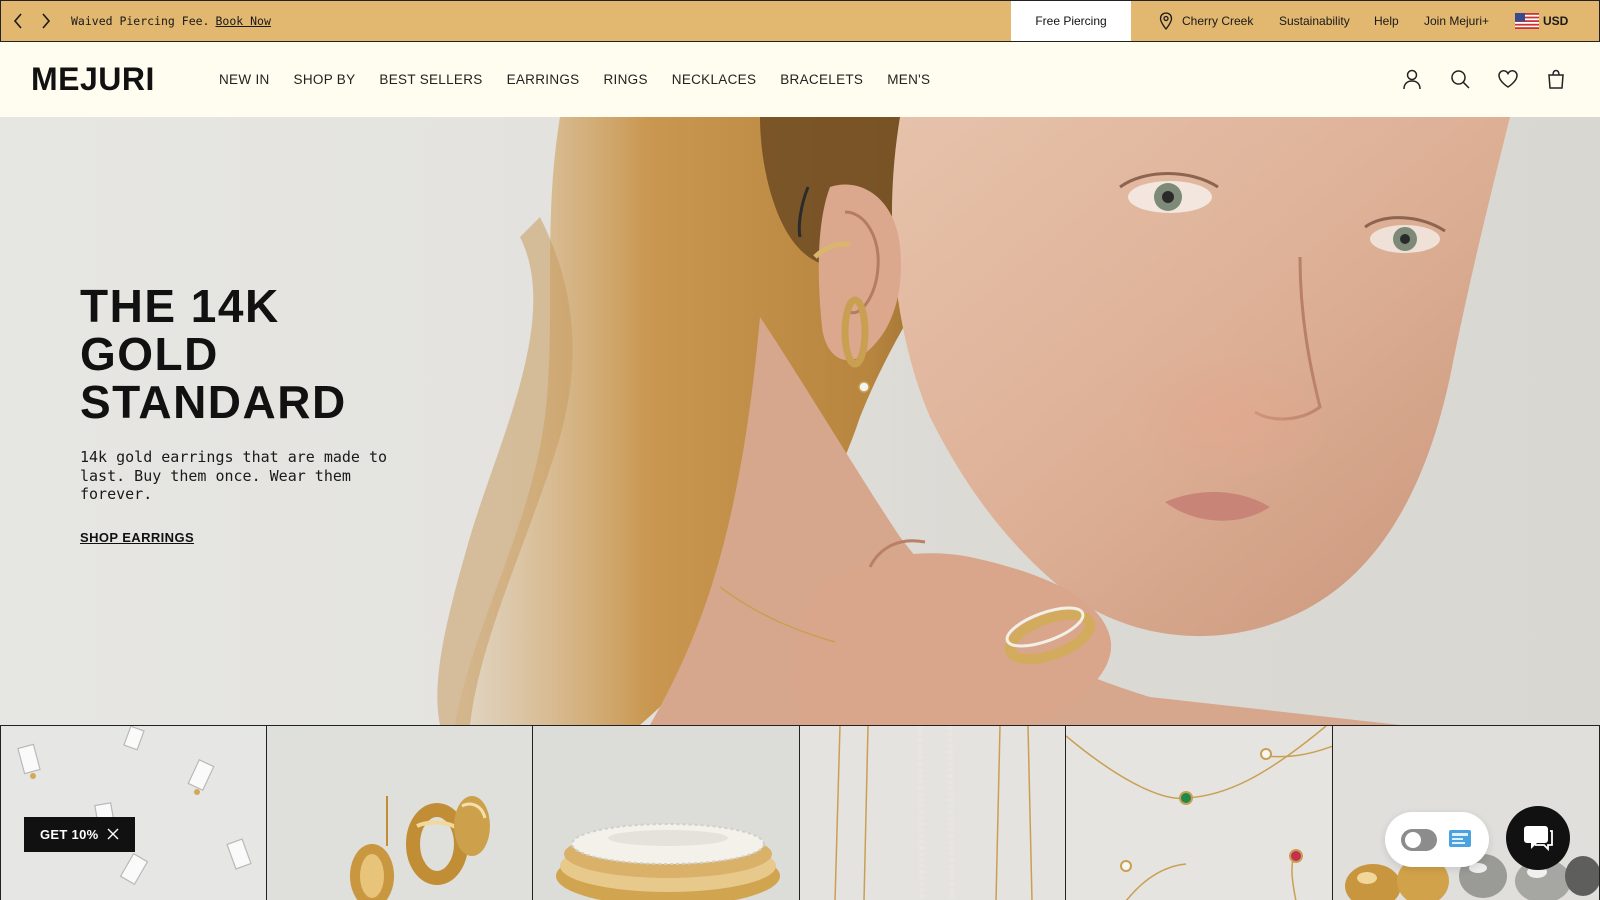  What do you see at coordinates (244, 79) in the screenshot?
I see `menu-item-new-in: NEW IN` at bounding box center [244, 79].